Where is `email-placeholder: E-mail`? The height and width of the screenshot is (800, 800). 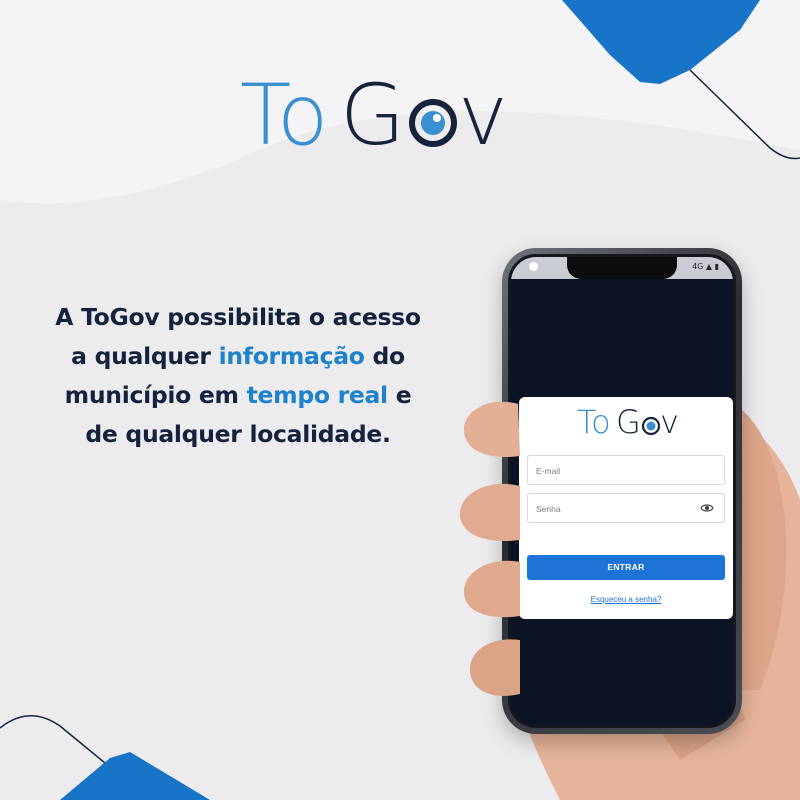
email-placeholder: E-mail is located at coordinates (548, 471).